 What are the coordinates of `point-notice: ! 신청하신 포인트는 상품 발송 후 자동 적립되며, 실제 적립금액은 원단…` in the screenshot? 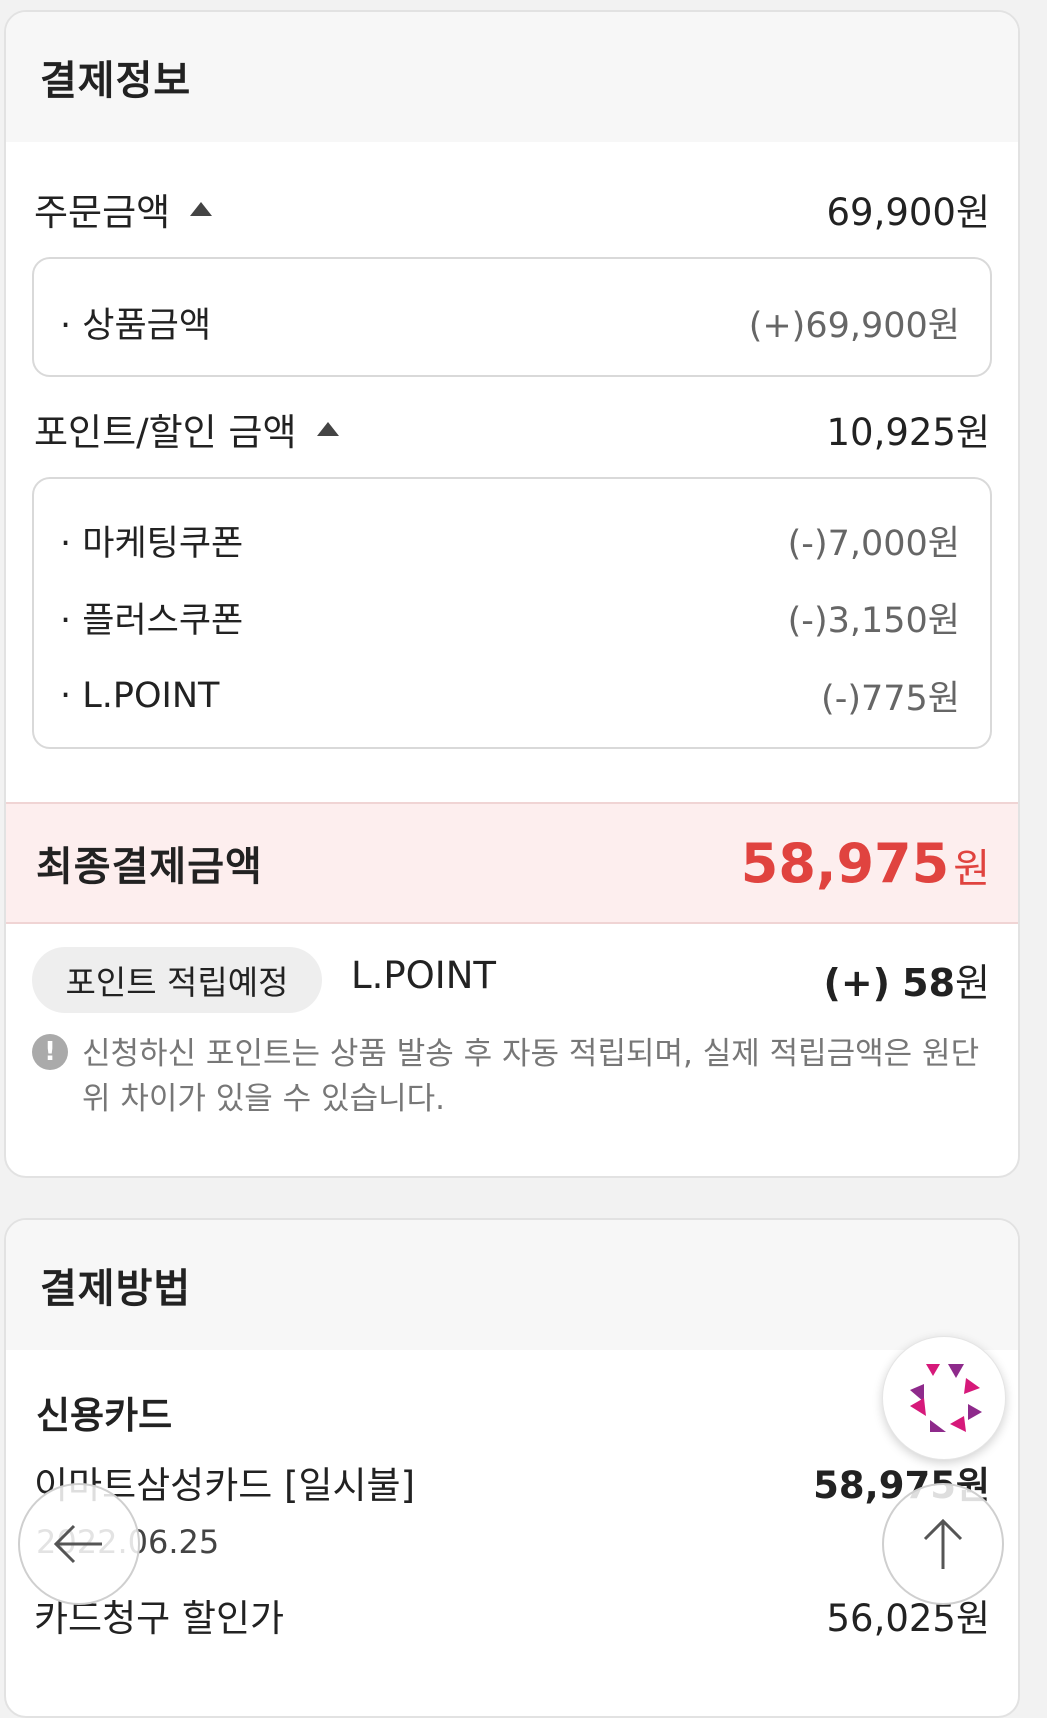 It's located at (512, 1077).